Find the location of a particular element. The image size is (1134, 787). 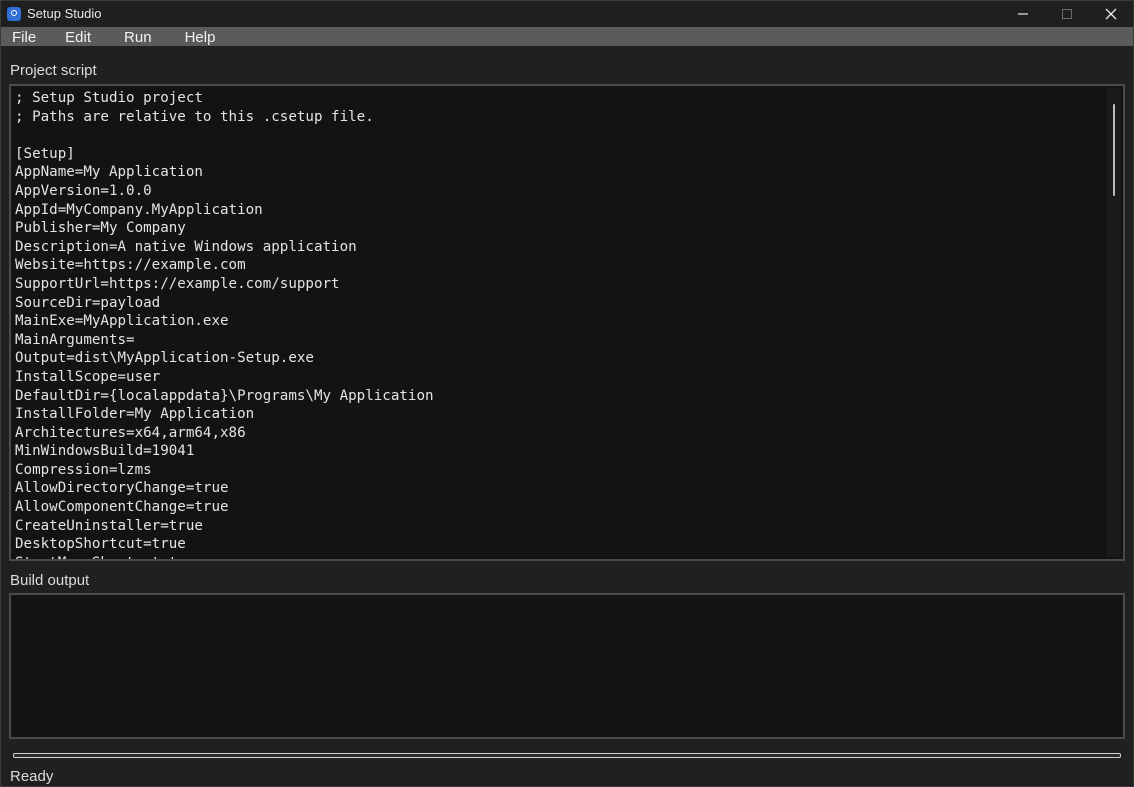

menu-file: File is located at coordinates (23, 37).